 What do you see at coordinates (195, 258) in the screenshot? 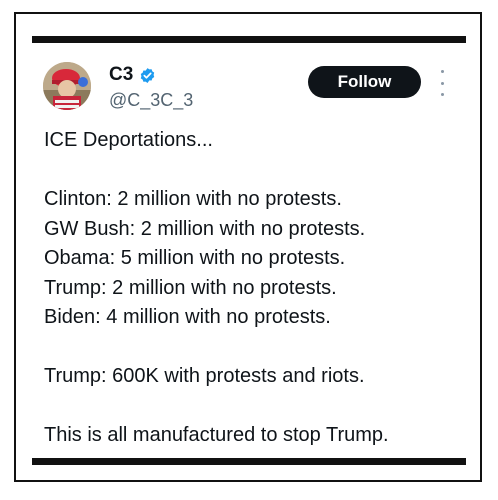
I see `tweet-line-obama: Obama: 5 million with no protests.` at bounding box center [195, 258].